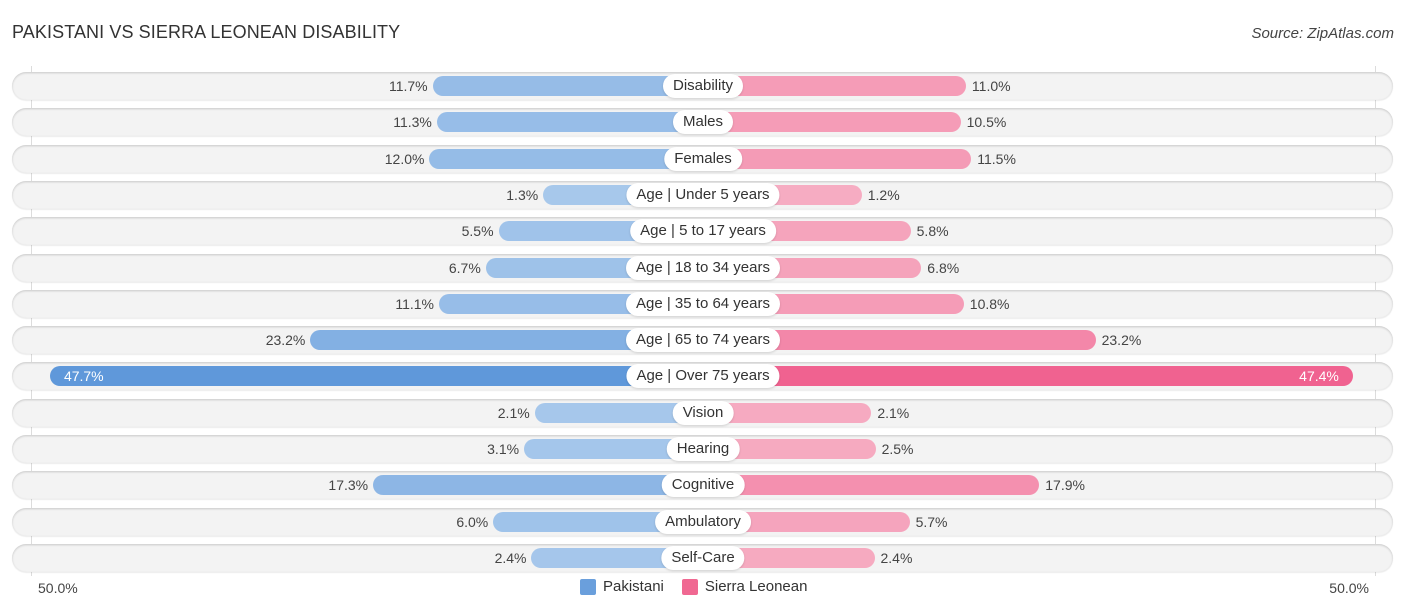 The image size is (1406, 612). What do you see at coordinates (703, 86) in the screenshot?
I see `category-label: Disability` at bounding box center [703, 86].